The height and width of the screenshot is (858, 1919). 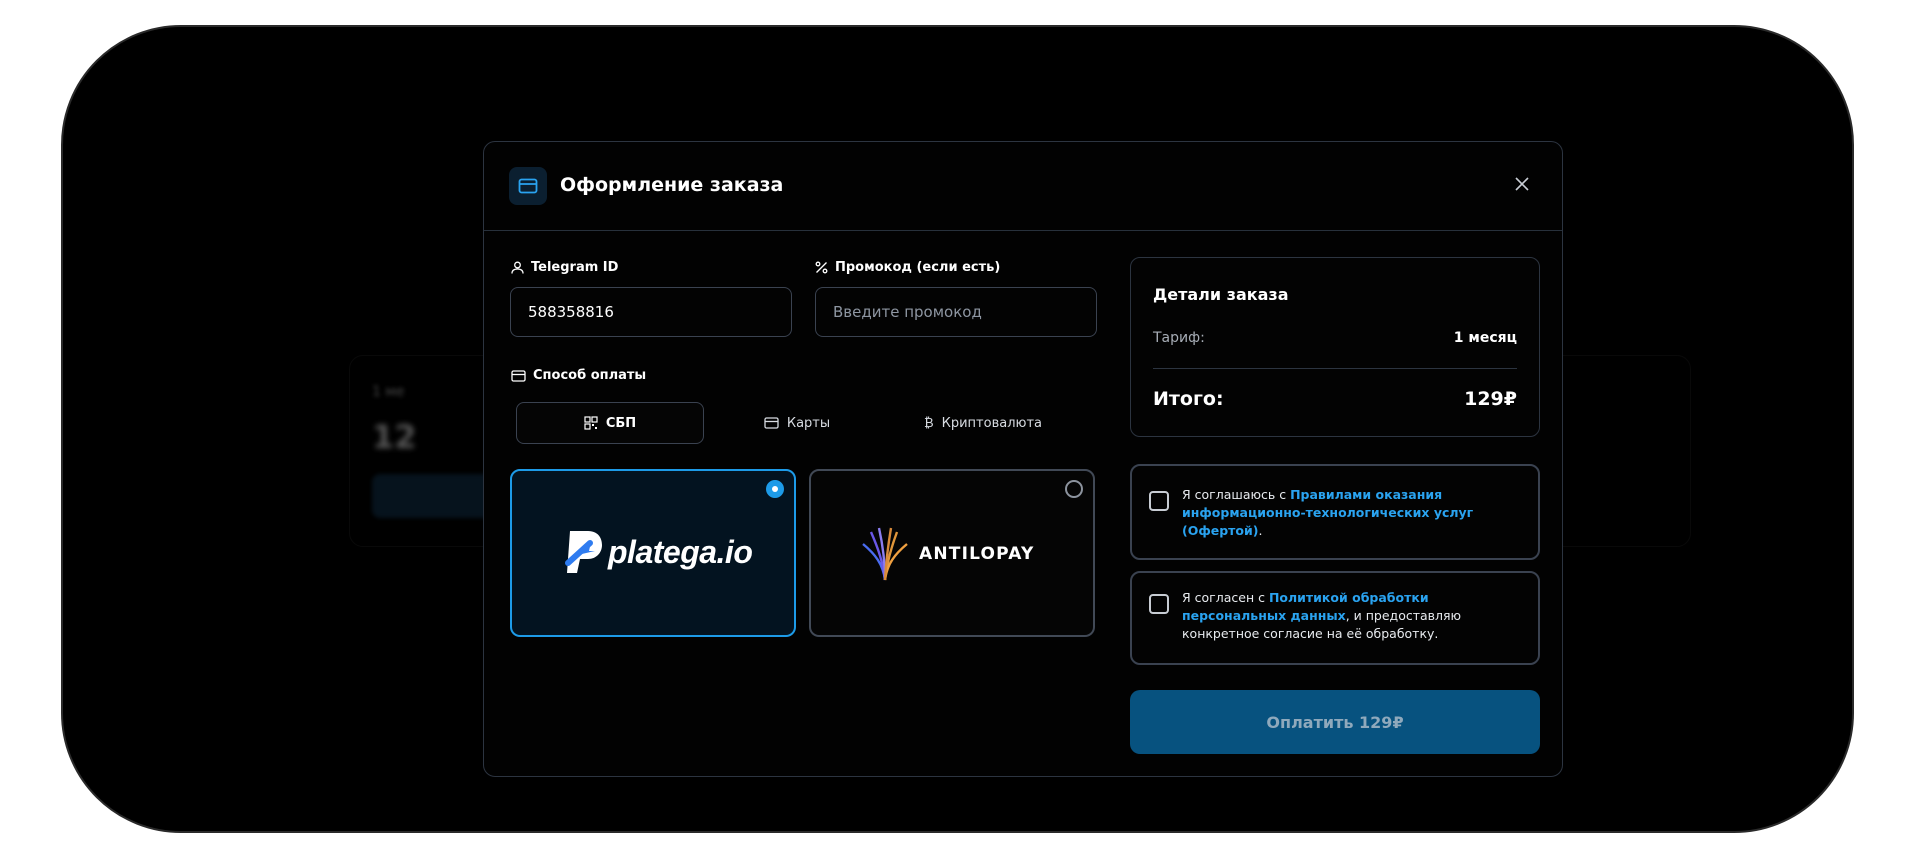 I want to click on telegram-id-label-text: Telegram ID, so click(x=575, y=267).